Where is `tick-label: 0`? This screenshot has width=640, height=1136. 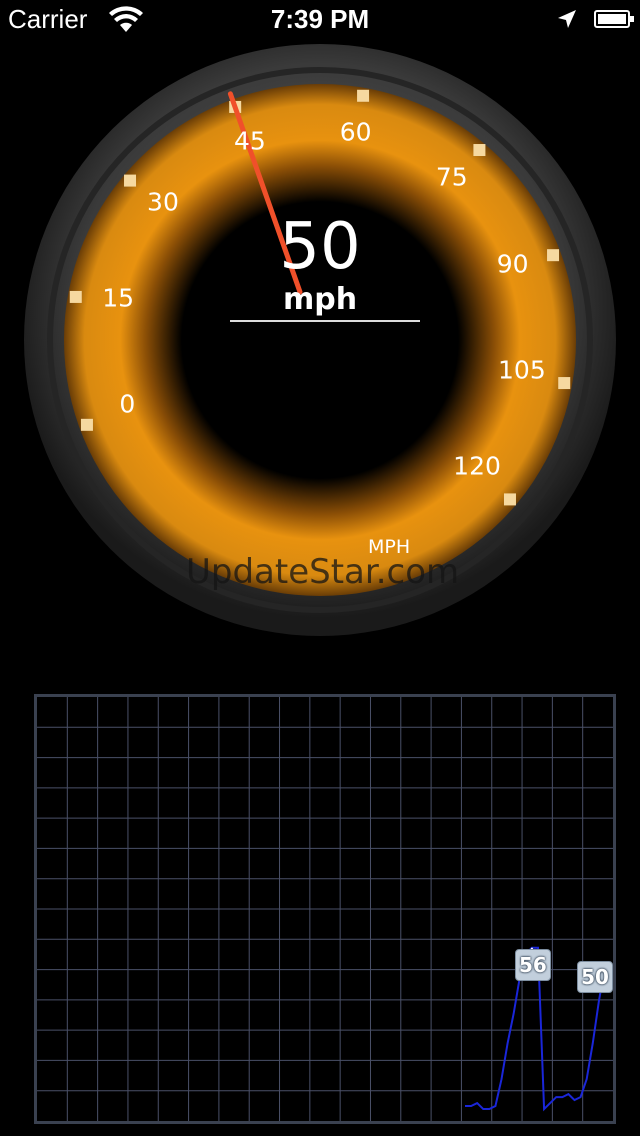
tick-label: 0 is located at coordinates (127, 404).